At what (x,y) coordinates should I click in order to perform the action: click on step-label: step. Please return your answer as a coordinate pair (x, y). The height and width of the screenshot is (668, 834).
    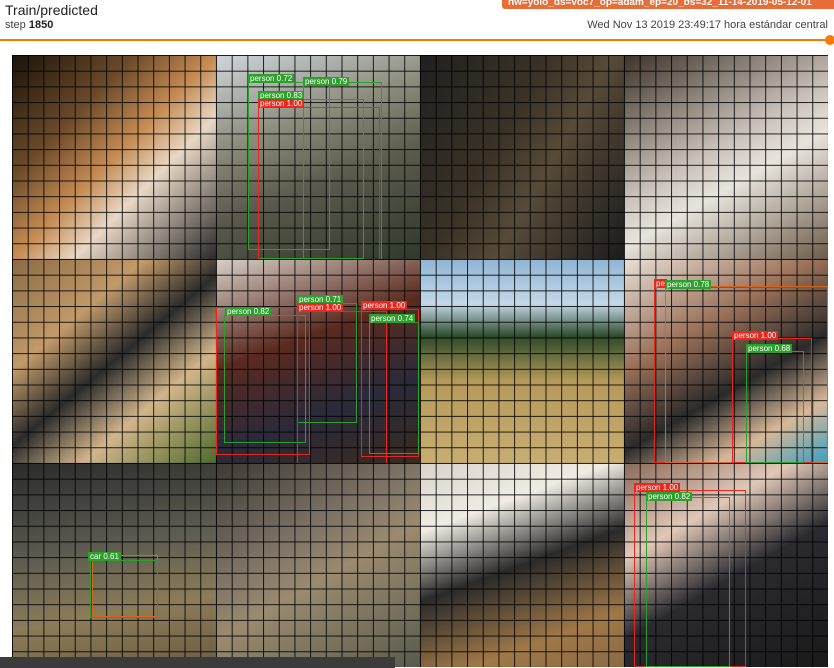
    Looking at the image, I should click on (15, 25).